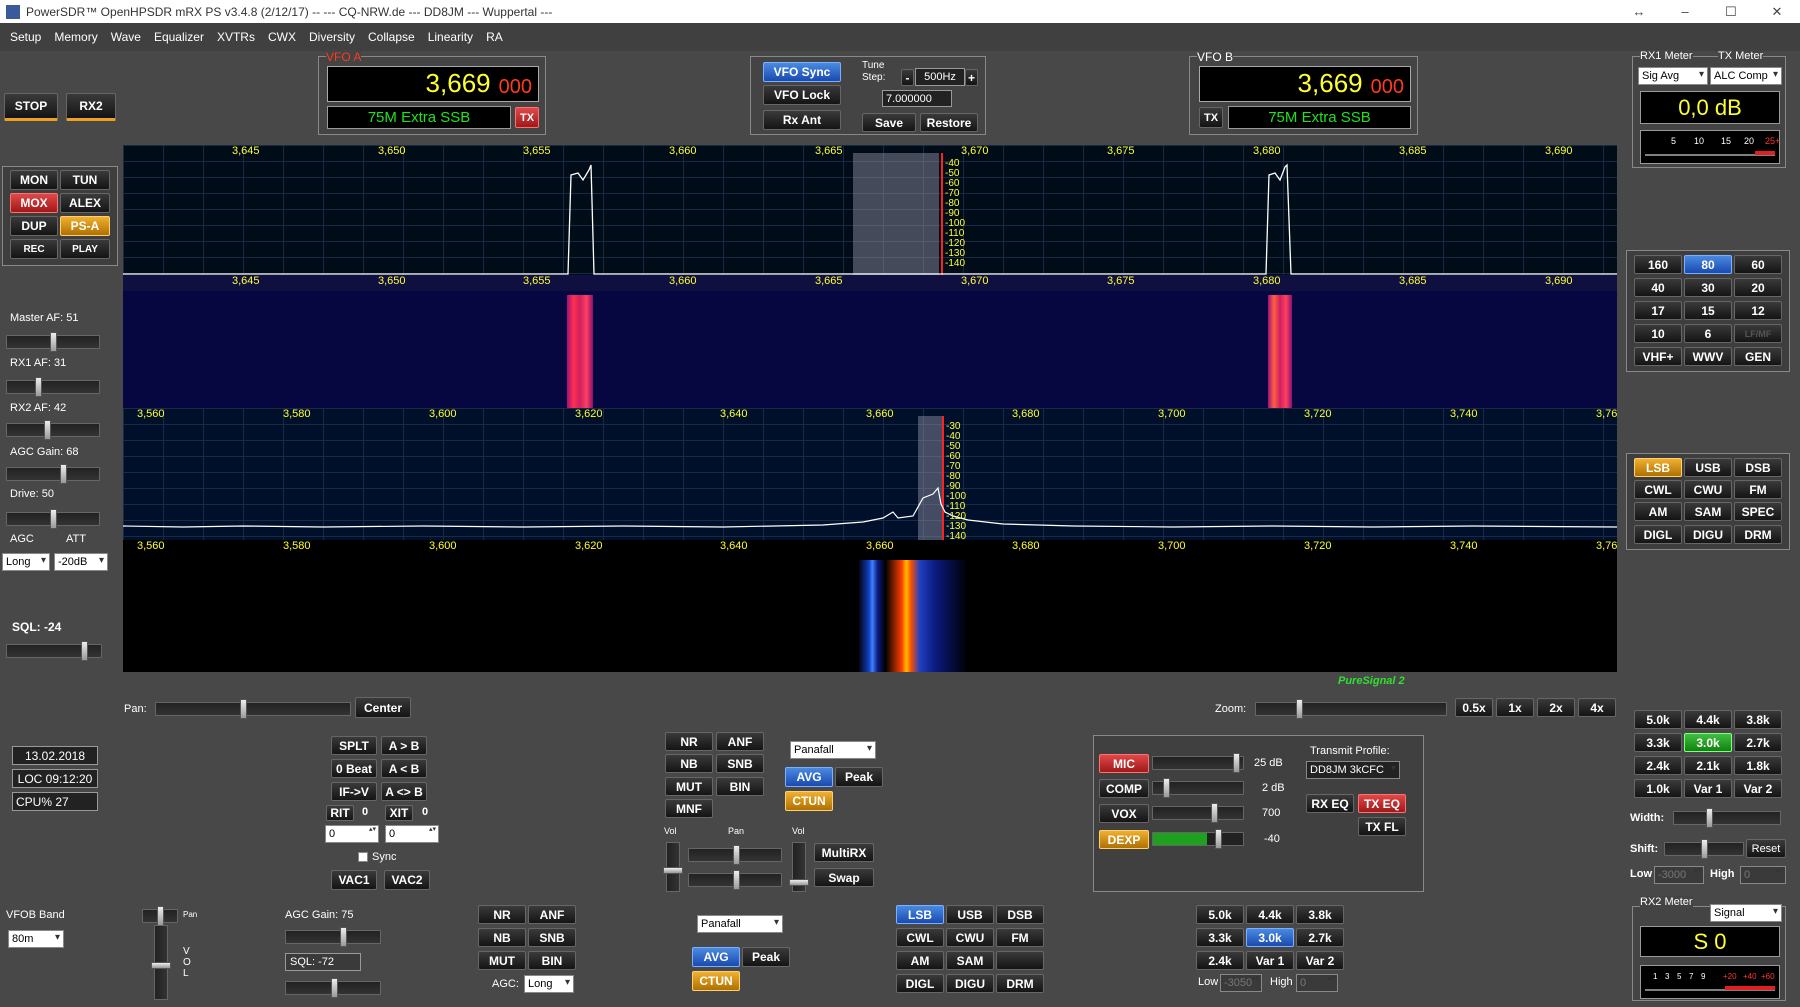 The height and width of the screenshot is (1007, 1800). Describe the element at coordinates (1317, 983) in the screenshot. I see `rx2-high-spin: 0` at that location.